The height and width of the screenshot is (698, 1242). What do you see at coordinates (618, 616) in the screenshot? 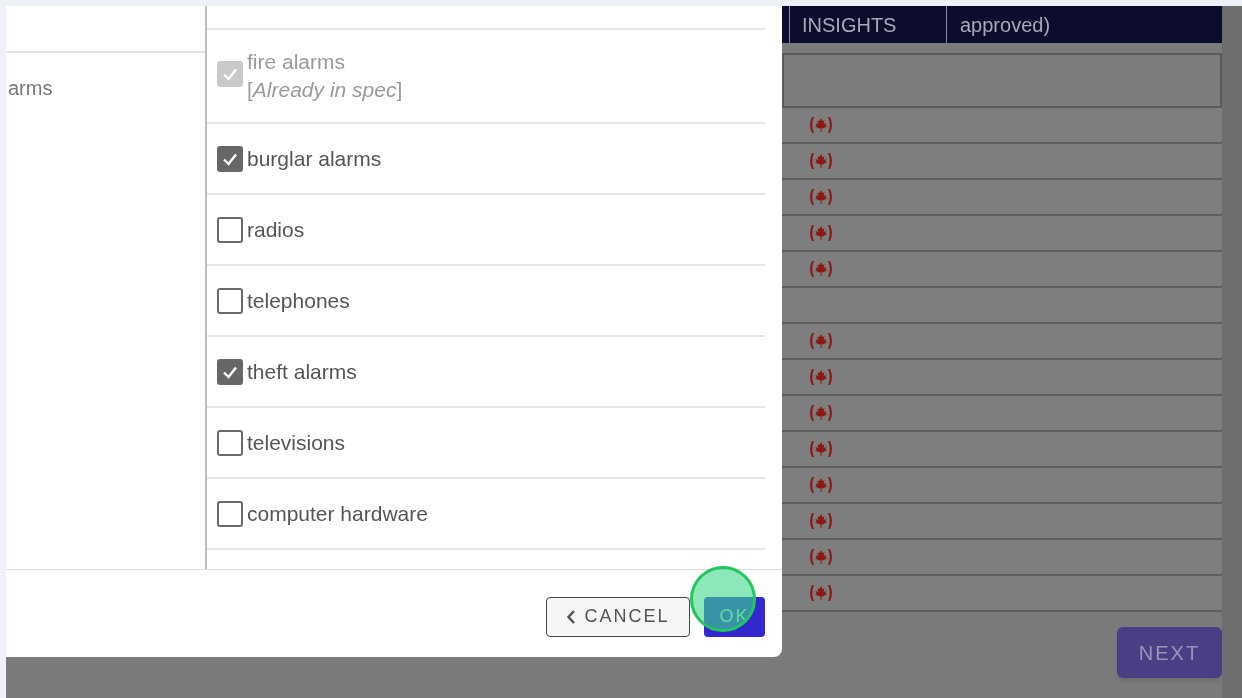
I see `cancel-button: CANCEL` at bounding box center [618, 616].